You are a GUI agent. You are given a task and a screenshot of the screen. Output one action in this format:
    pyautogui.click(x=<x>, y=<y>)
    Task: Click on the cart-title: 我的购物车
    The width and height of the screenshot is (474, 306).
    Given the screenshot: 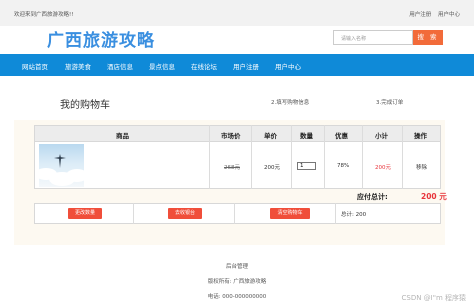 What is the action you would take?
    pyautogui.click(x=85, y=105)
    